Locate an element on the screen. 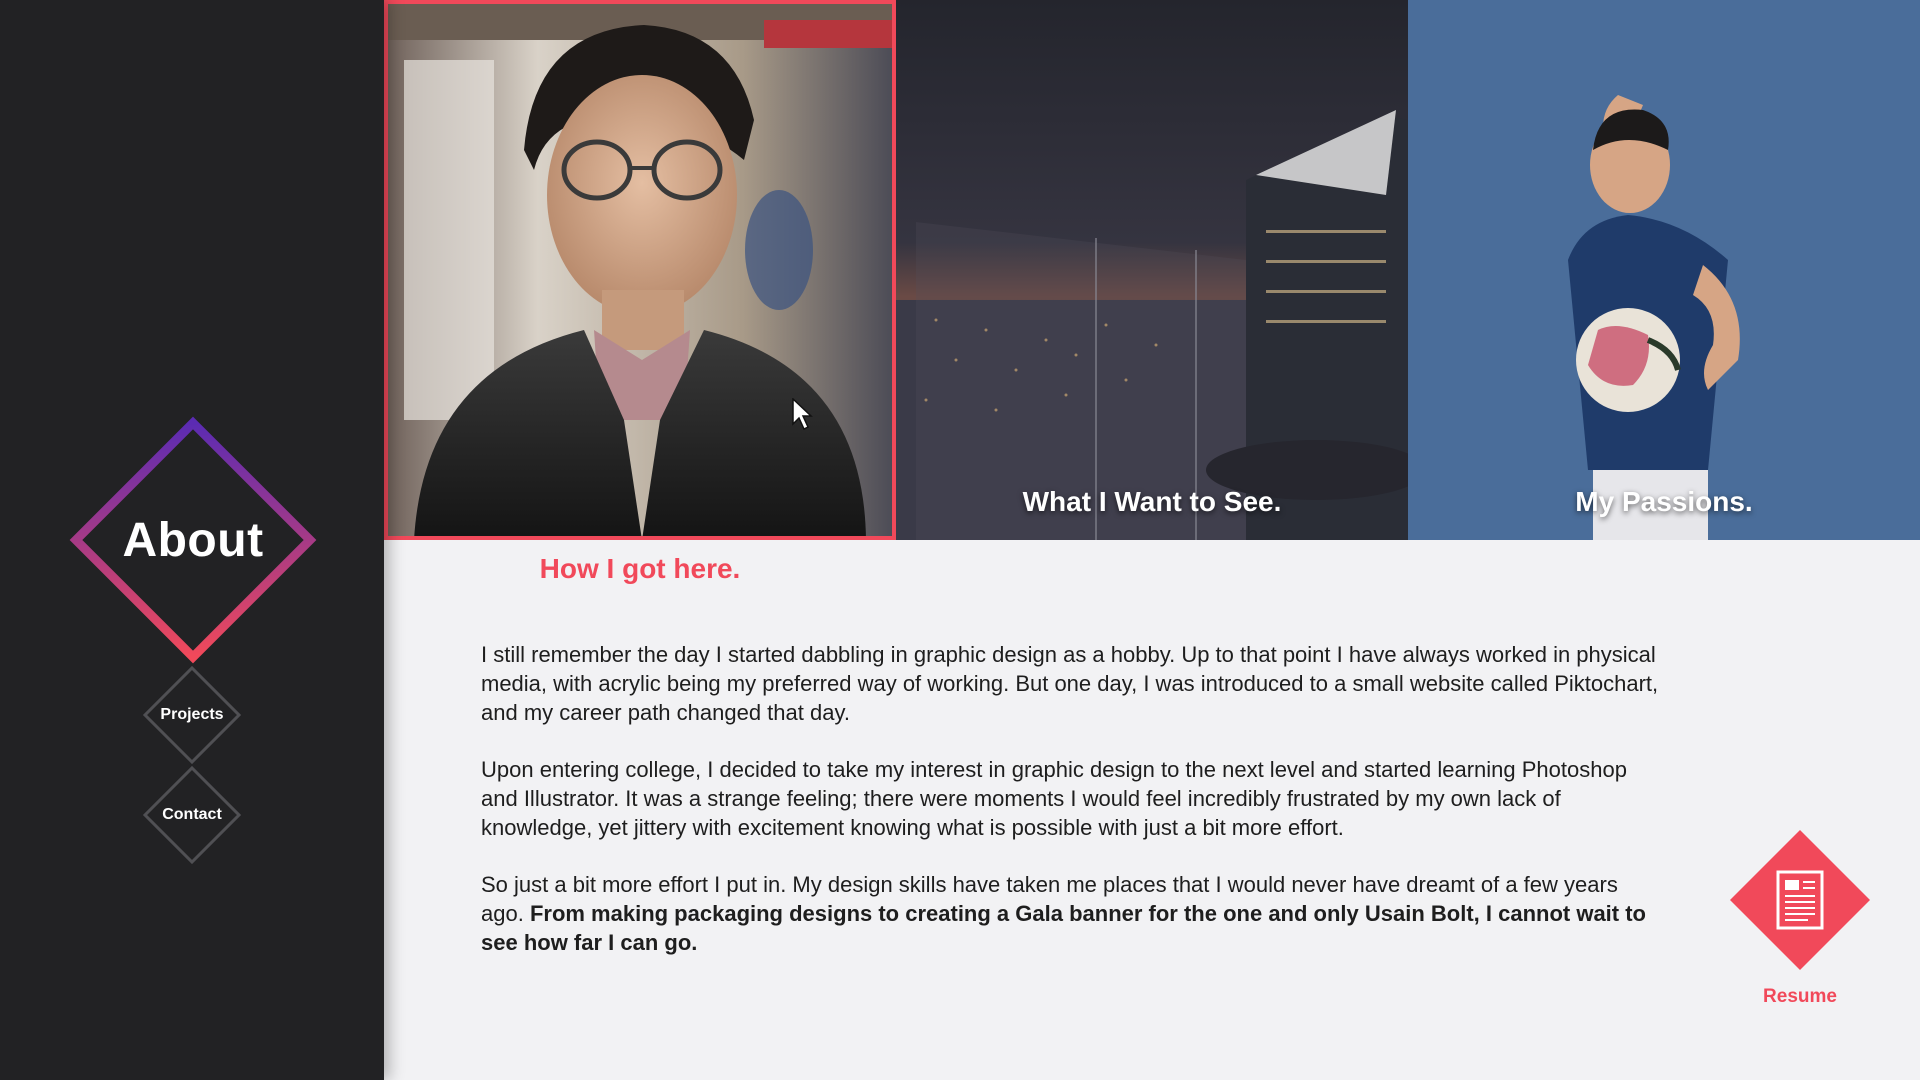 The image size is (1920, 1080). tile-caption: My Passions. is located at coordinates (1664, 501).